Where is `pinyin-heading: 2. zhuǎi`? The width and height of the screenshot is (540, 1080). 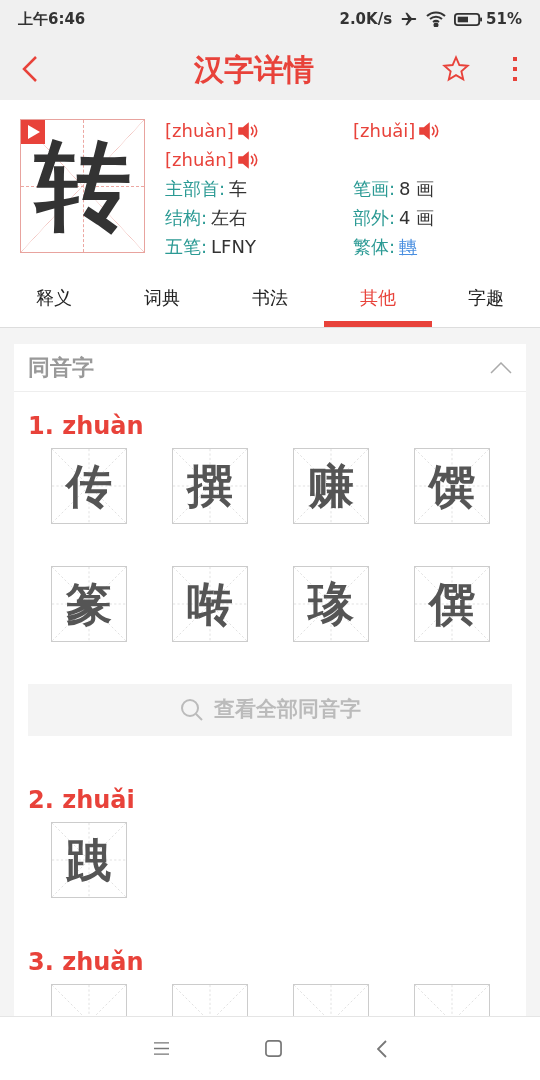 pinyin-heading: 2. zhuǎi is located at coordinates (82, 800).